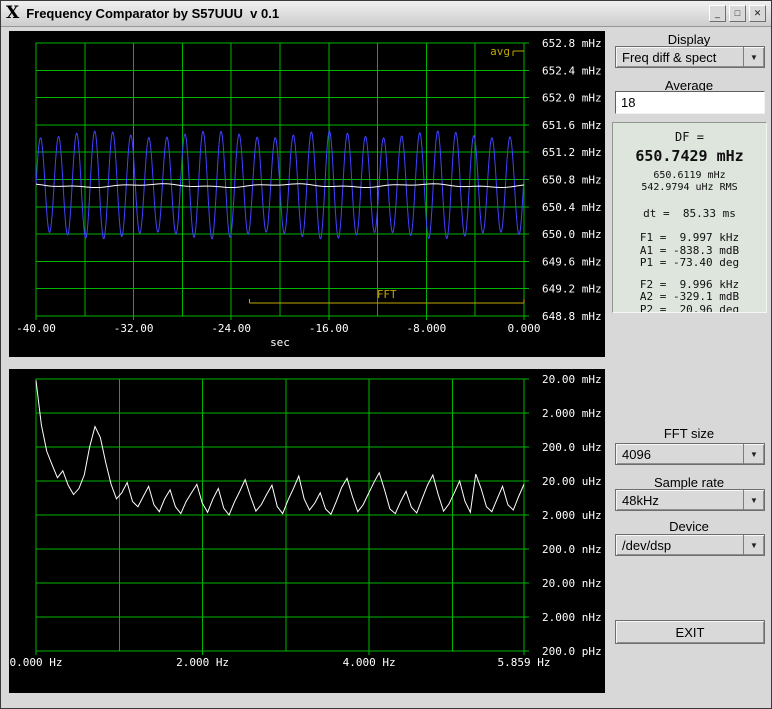 The image size is (772, 709). What do you see at coordinates (231, 328) in the screenshot?
I see `svg-text: -24.00` at bounding box center [231, 328].